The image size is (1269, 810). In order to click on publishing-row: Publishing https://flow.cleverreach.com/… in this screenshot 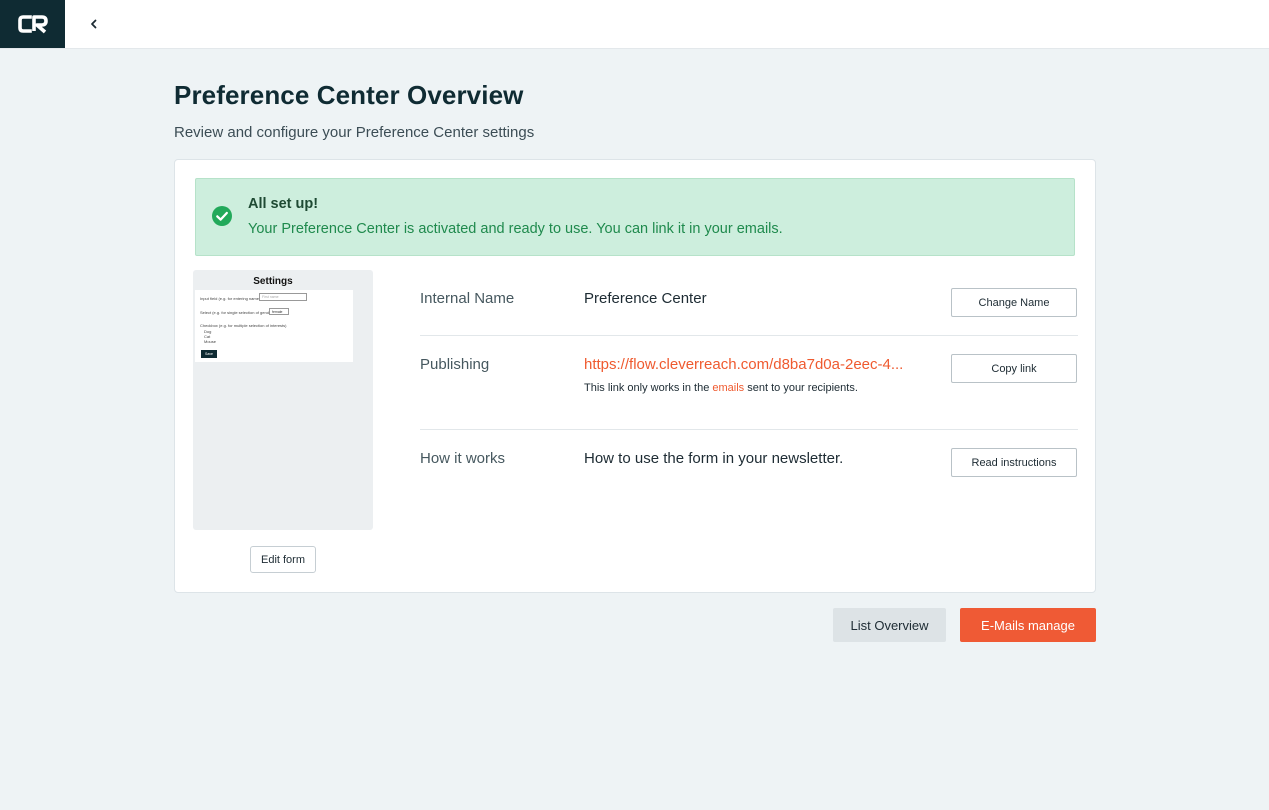, I will do `click(749, 383)`.